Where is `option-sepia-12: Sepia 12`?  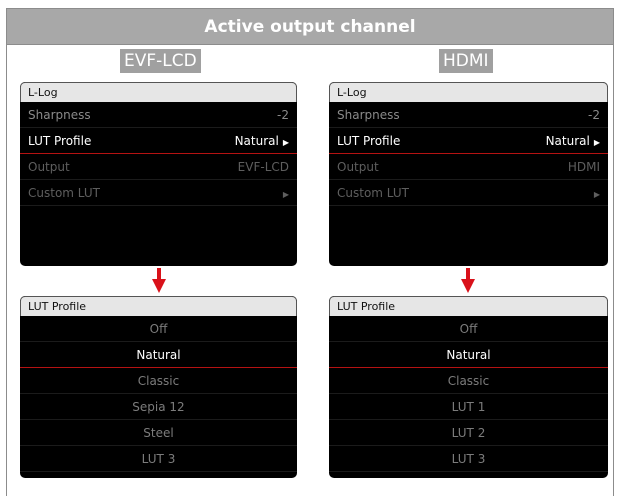
option-sepia-12: Sepia 12 is located at coordinates (158, 407).